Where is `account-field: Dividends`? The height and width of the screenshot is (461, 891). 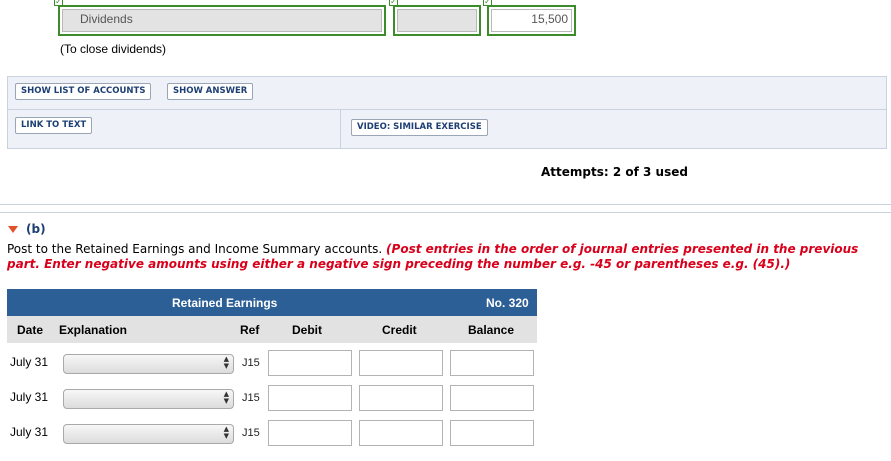 account-field: Dividends is located at coordinates (222, 20).